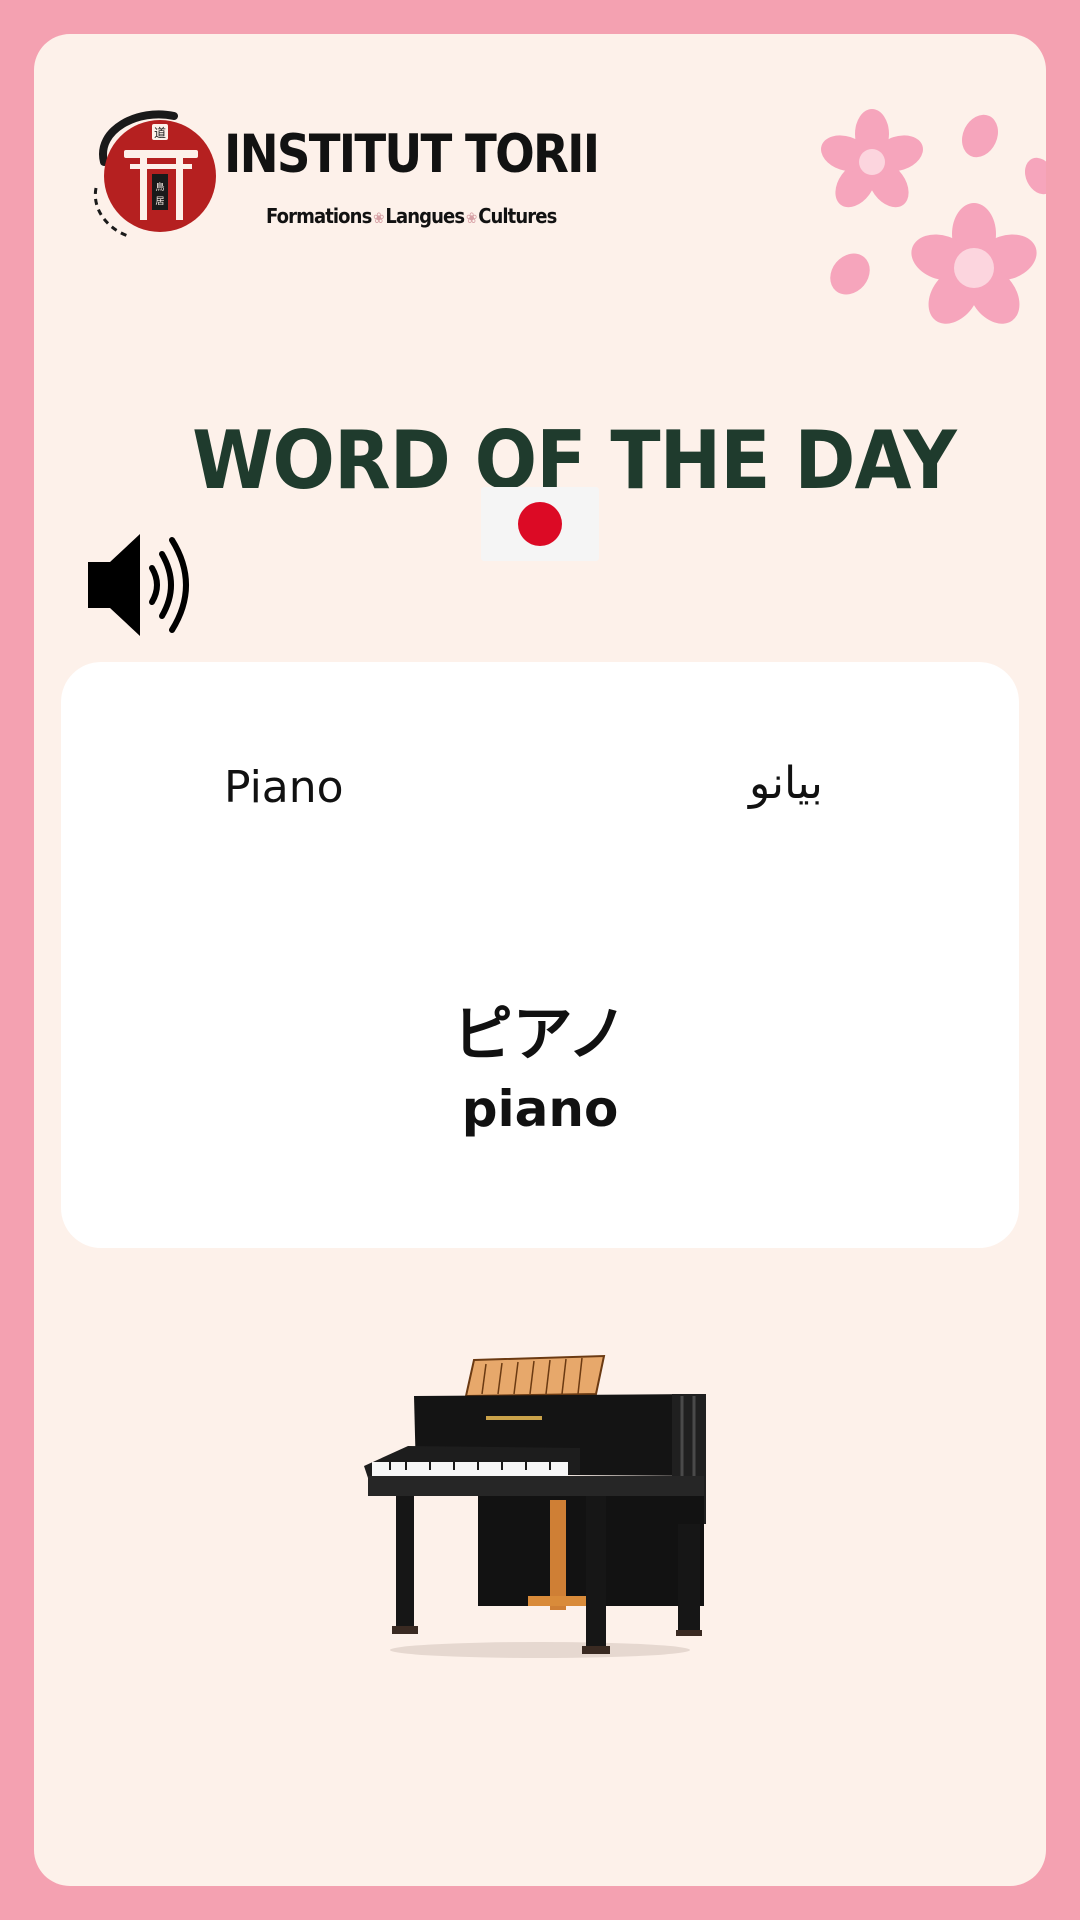 The image size is (1080, 1920). I want to click on brand-name: INSTITUT TORII, so click(412, 154).